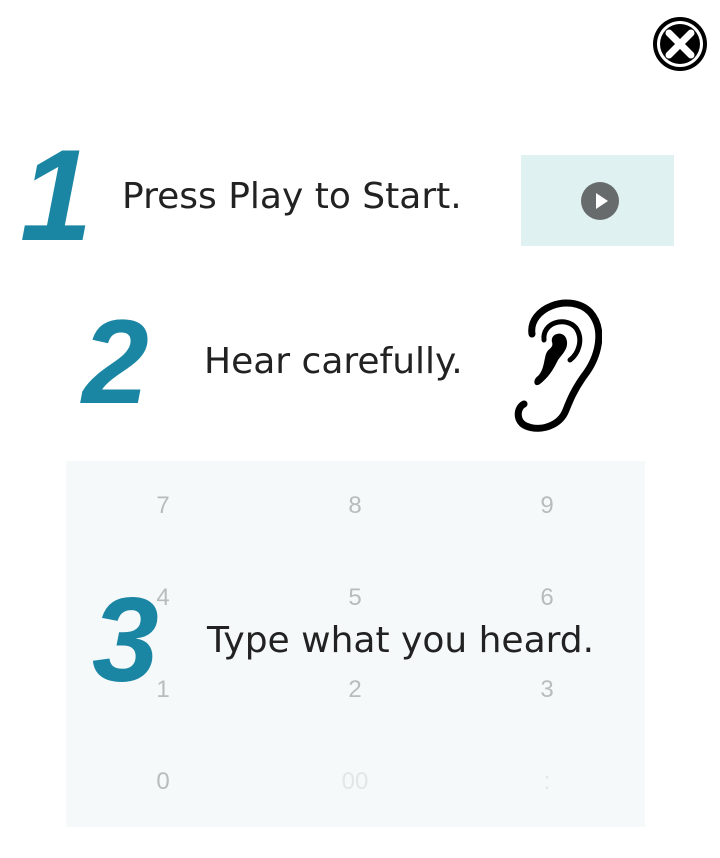  What do you see at coordinates (401, 640) in the screenshot?
I see `step-3-text: Type what you heard.` at bounding box center [401, 640].